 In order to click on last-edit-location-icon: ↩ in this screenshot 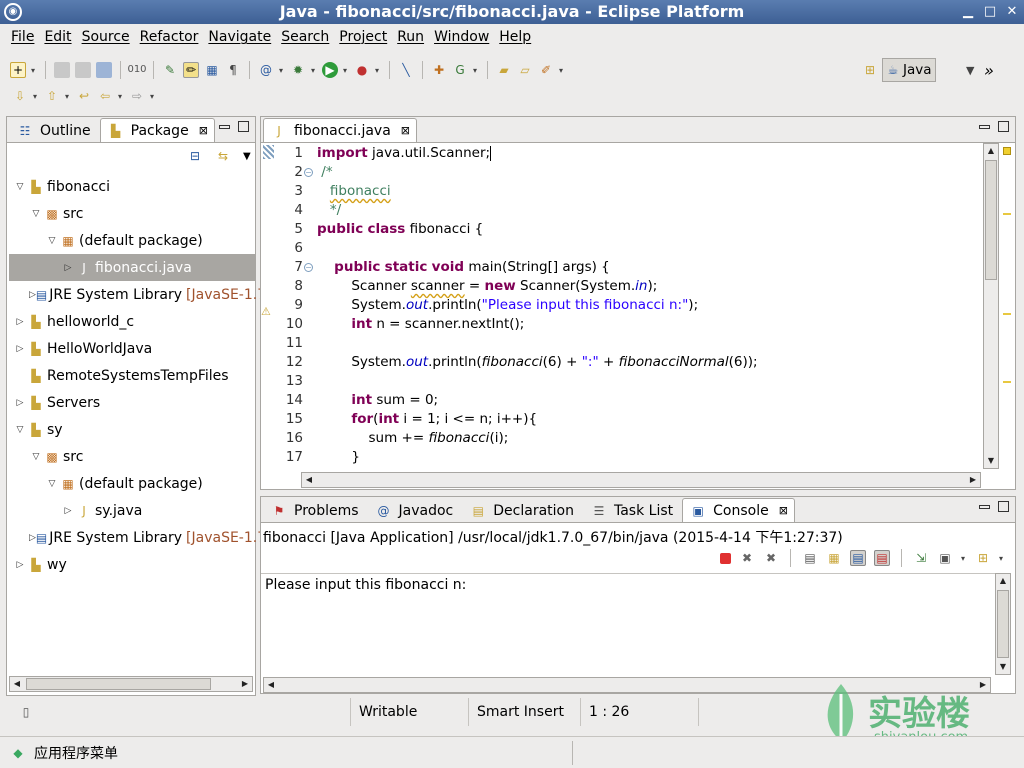, I will do `click(84, 96)`.